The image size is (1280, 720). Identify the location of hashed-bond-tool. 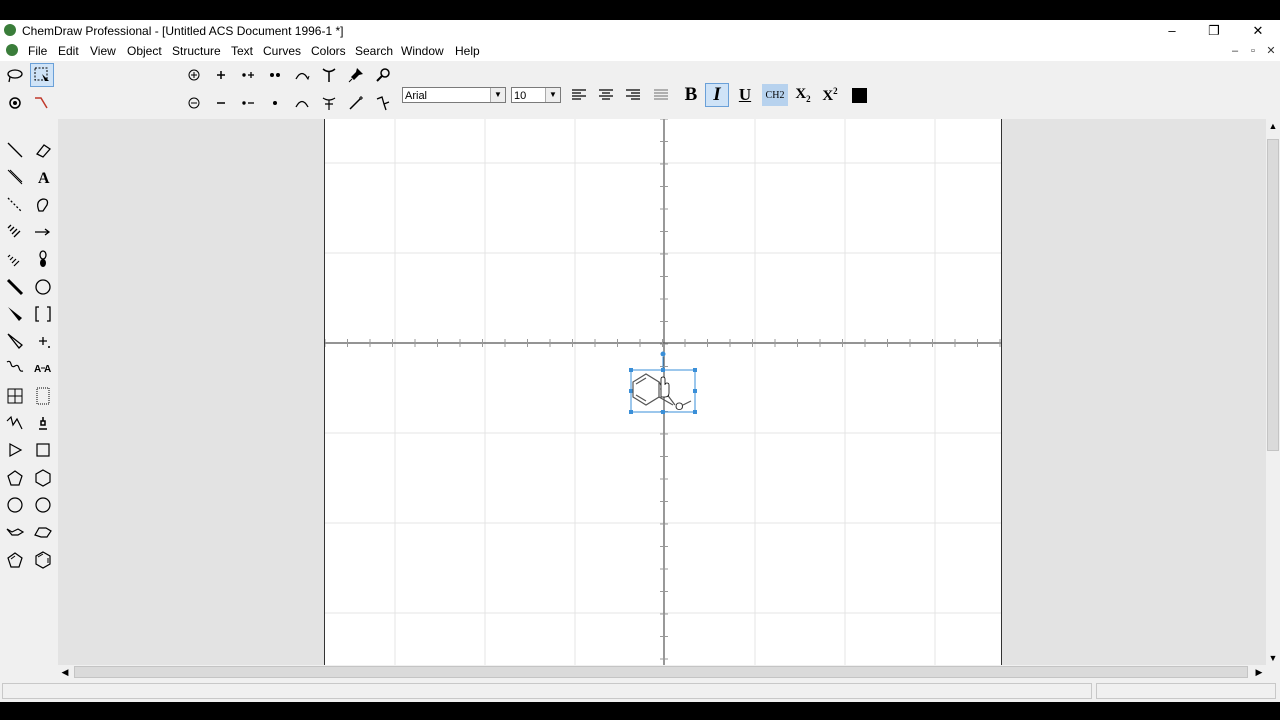
(15, 177).